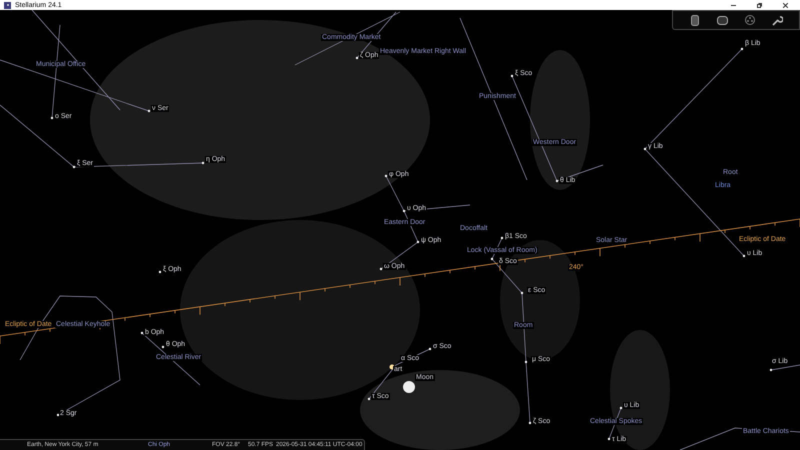 Image resolution: width=800 pixels, height=450 pixels. Describe the element at coordinates (777, 20) in the screenshot. I see `wrench-icon` at that location.